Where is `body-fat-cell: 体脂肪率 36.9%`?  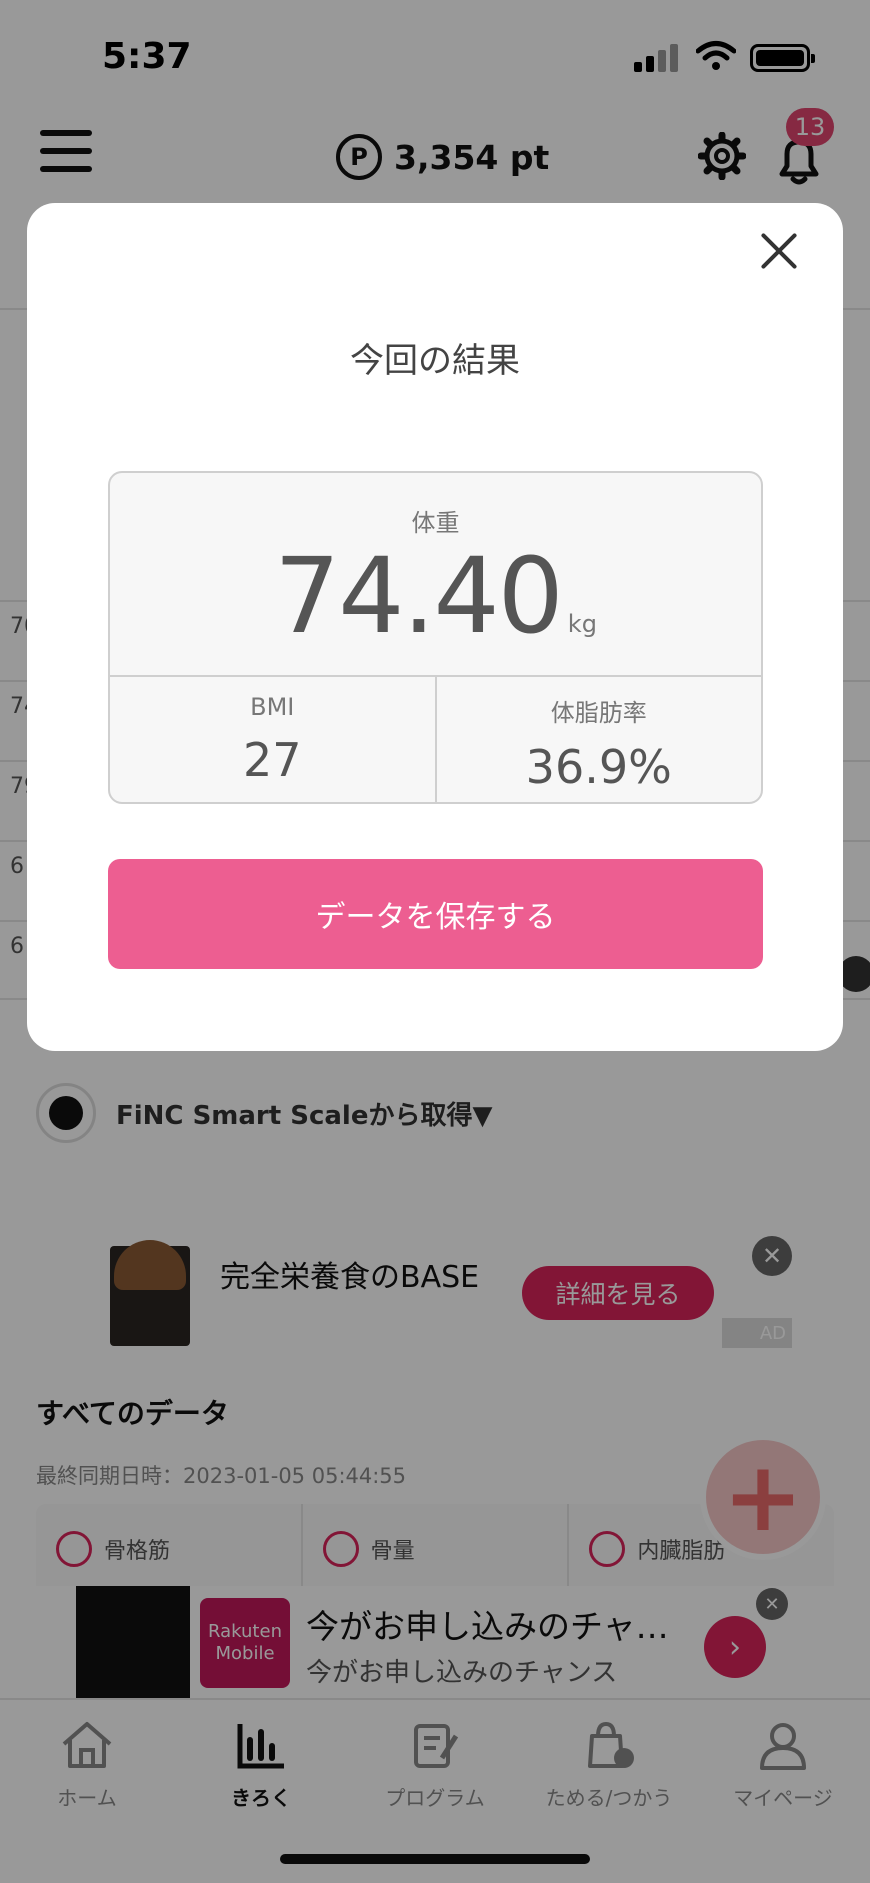 body-fat-cell: 体脂肪率 36.9% is located at coordinates (598, 739).